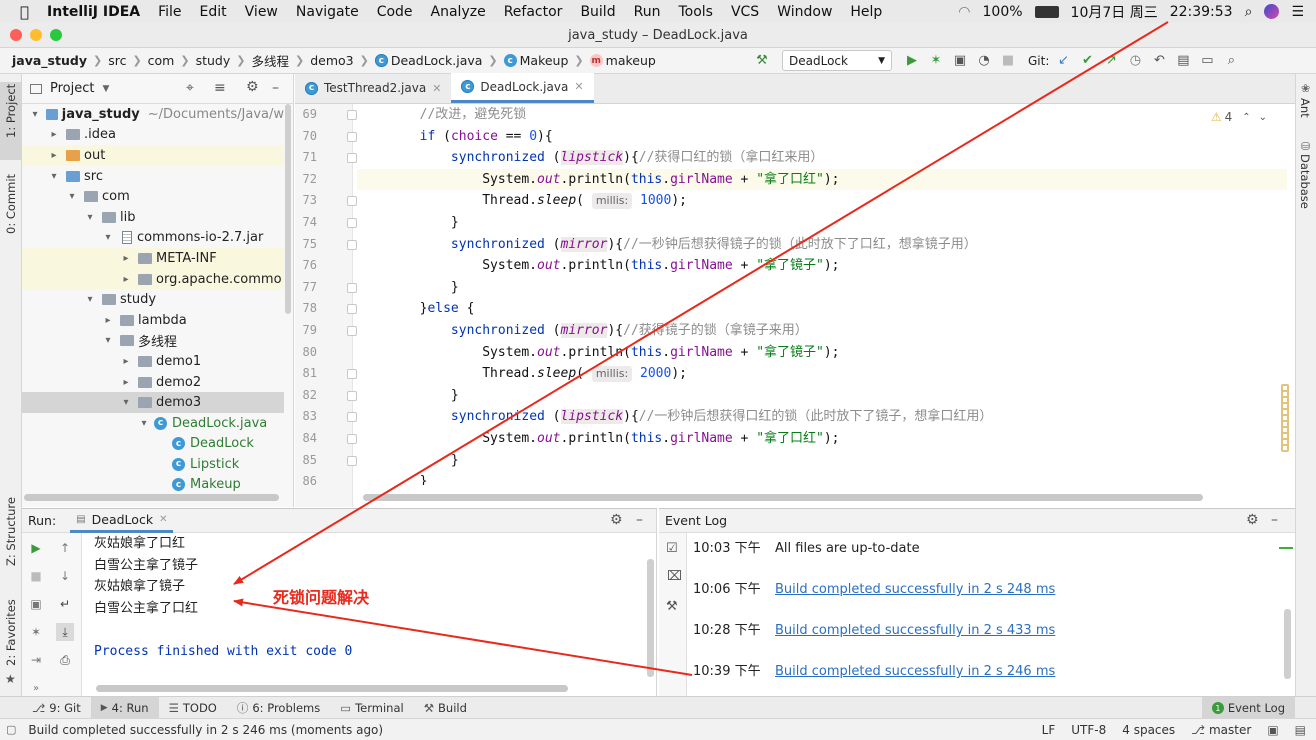 This screenshot has width=1316, height=740. What do you see at coordinates (153, 341) in the screenshot?
I see `tree-item: ▾ 多线程` at bounding box center [153, 341].